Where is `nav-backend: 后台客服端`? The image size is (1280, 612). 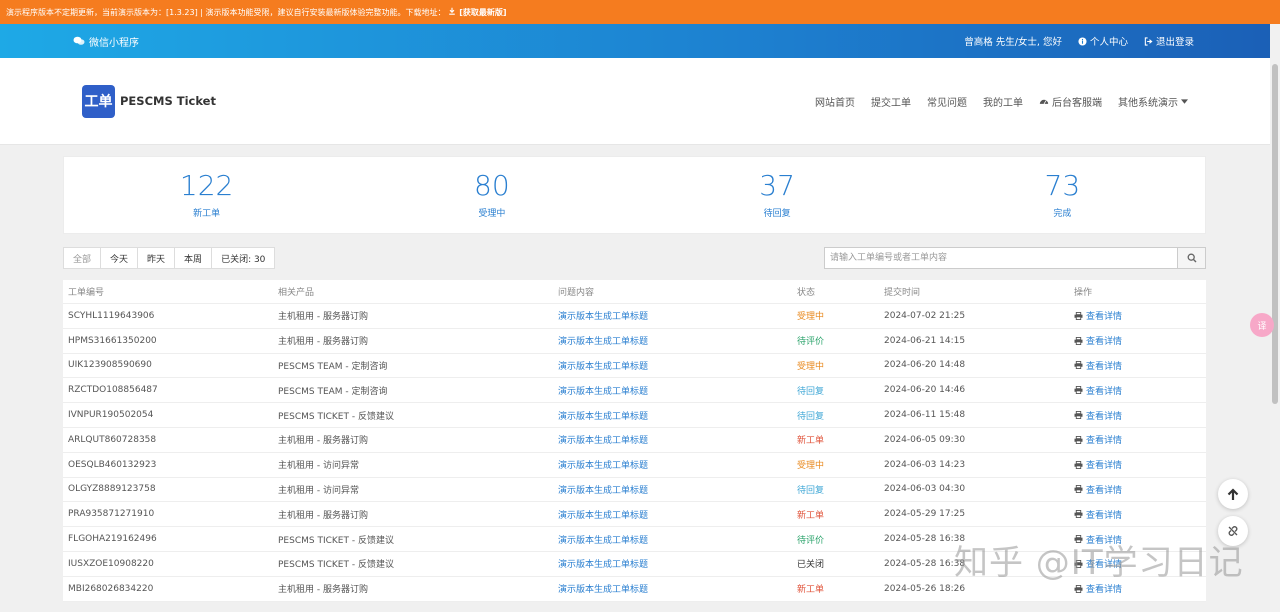
nav-backend: 后台客服端 is located at coordinates (1070, 101).